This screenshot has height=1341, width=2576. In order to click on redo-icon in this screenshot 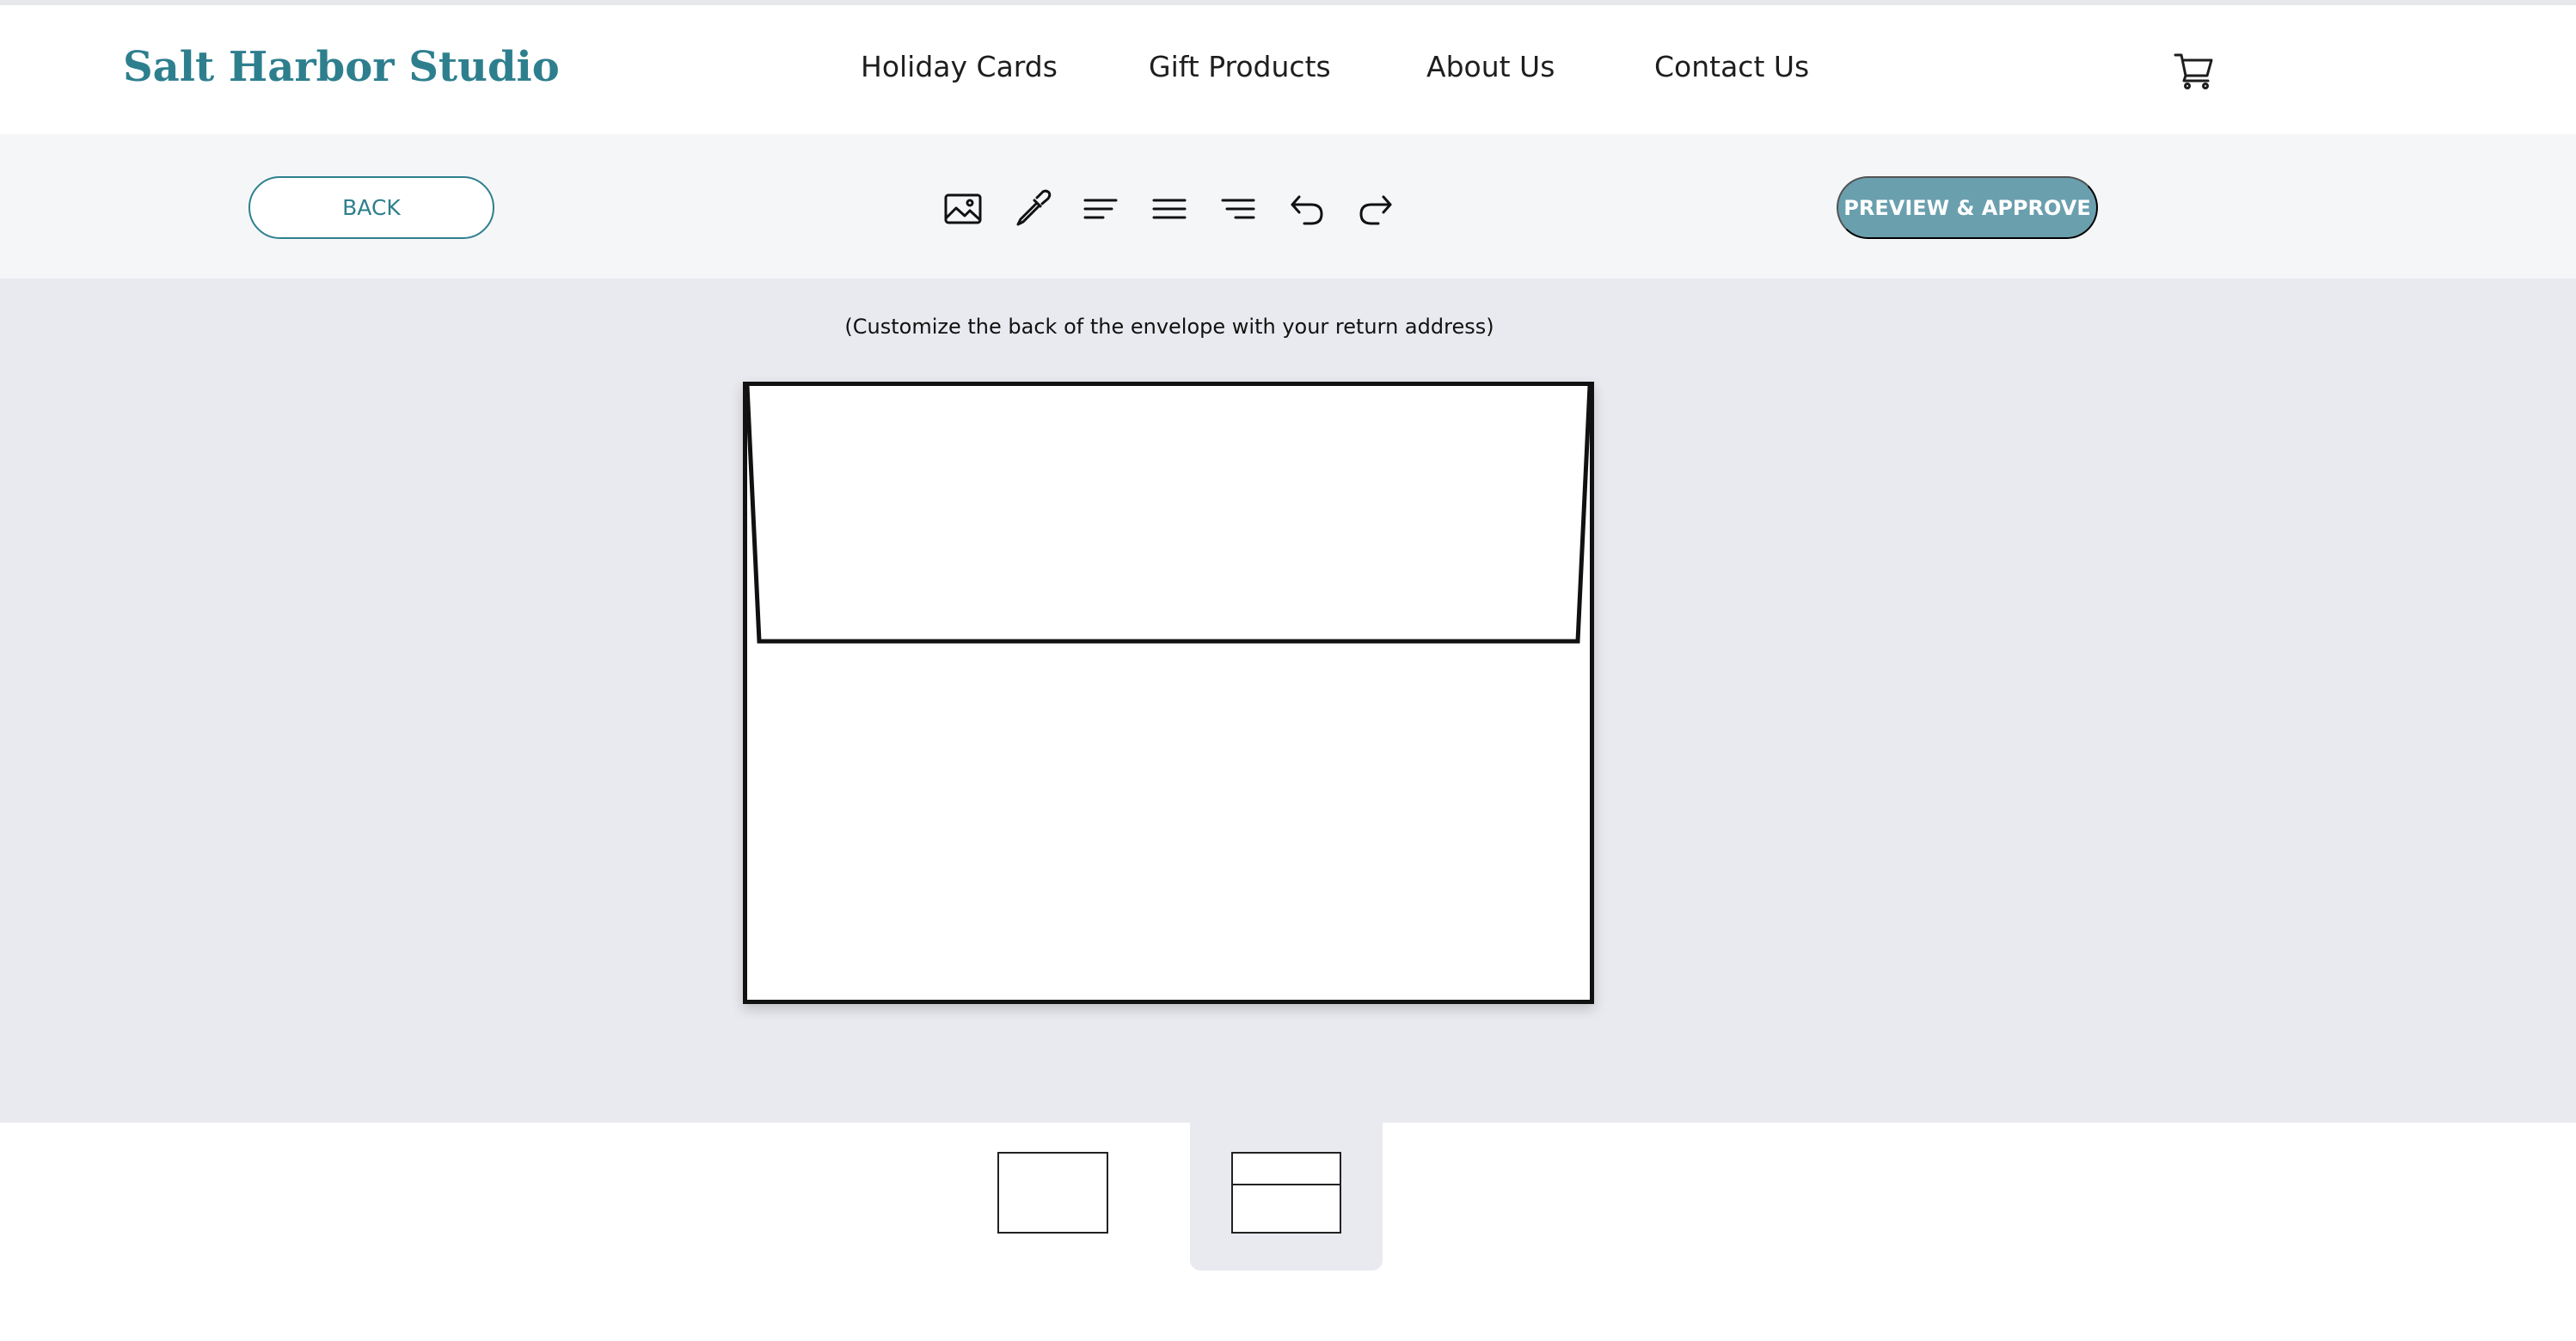, I will do `click(1375, 208)`.